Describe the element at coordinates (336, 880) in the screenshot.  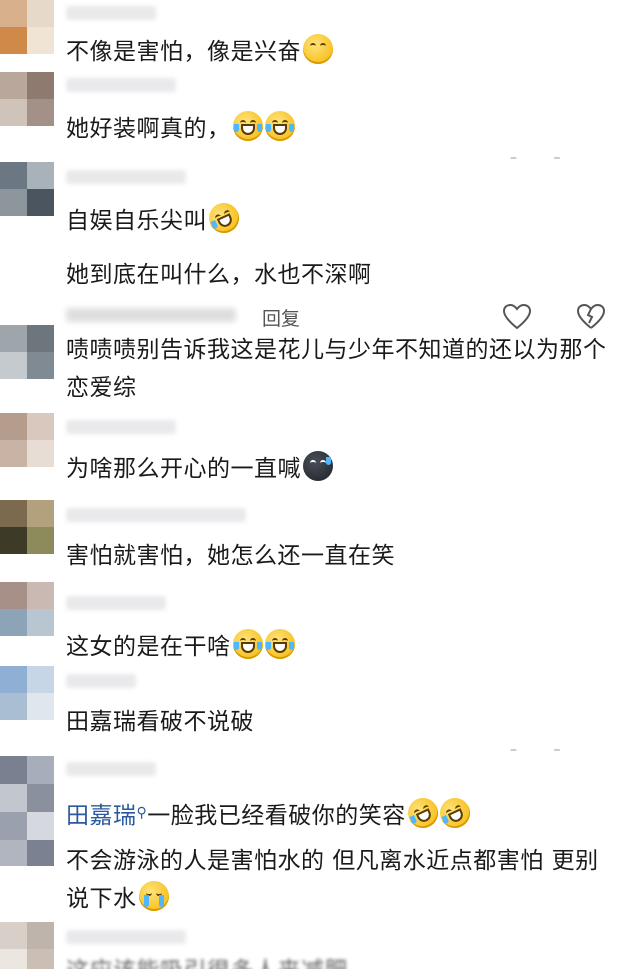
I see `comment-text: 不会游泳的人是害怕水的 但凡离水近点都害怕 更别说下水` at that location.